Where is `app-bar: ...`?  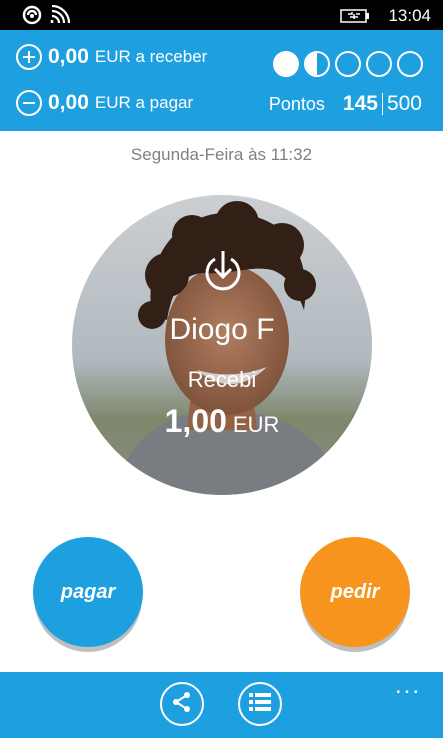
app-bar: ... is located at coordinates (221, 705).